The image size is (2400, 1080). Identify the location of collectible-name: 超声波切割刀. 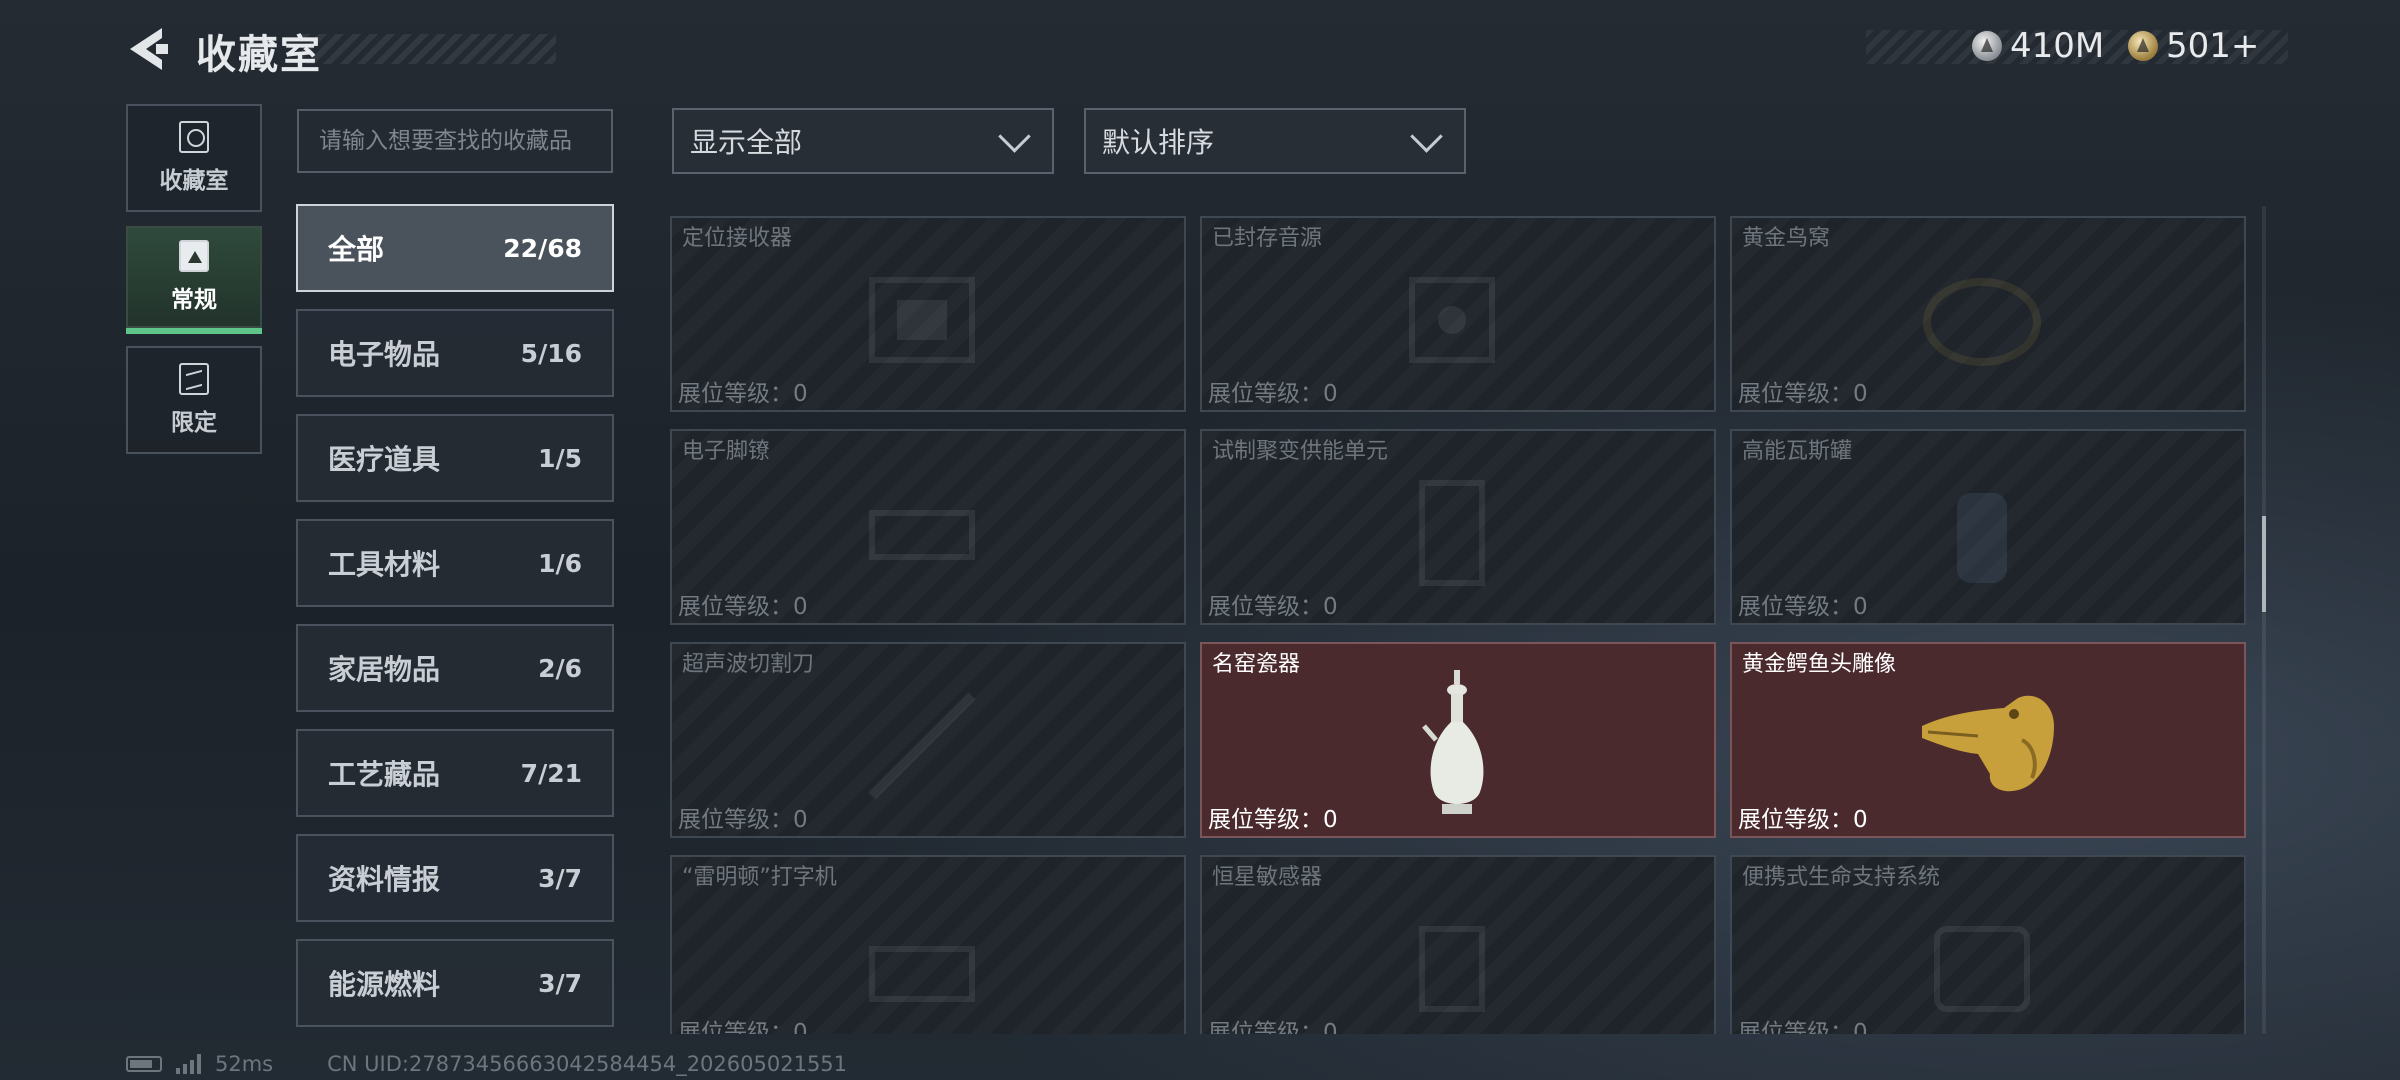
(748, 664).